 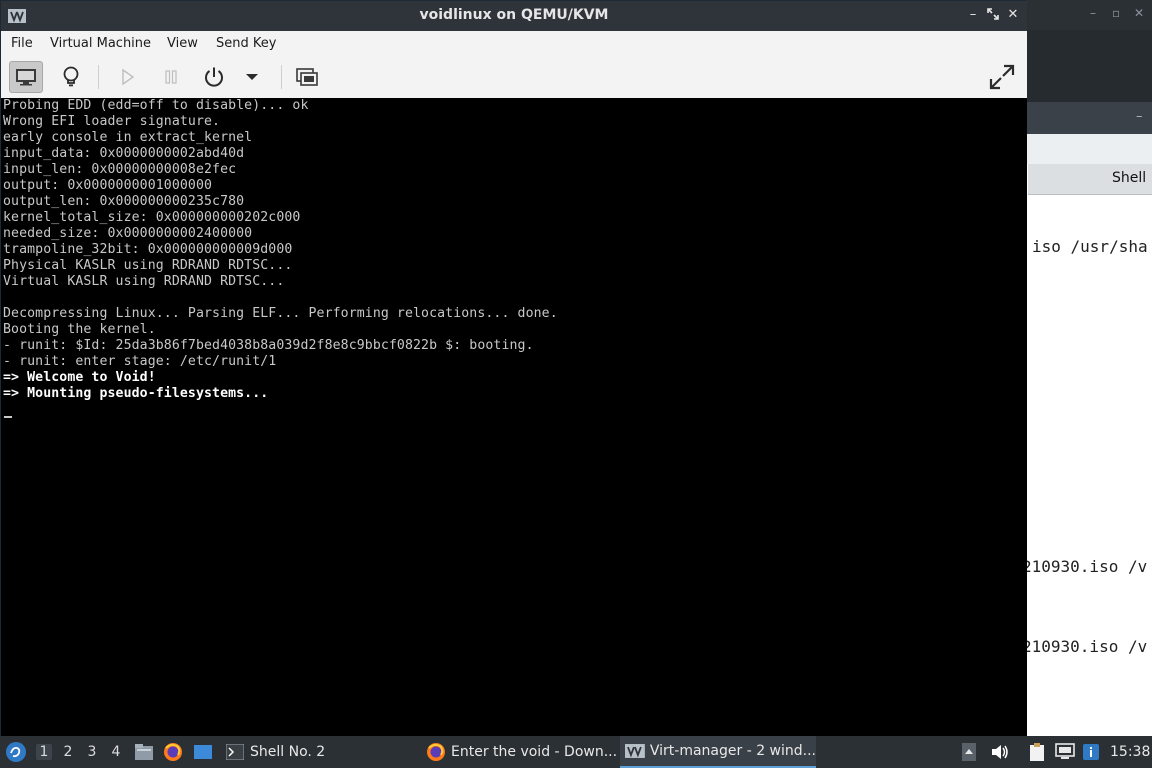 I want to click on console-cursor, so click(x=8, y=417).